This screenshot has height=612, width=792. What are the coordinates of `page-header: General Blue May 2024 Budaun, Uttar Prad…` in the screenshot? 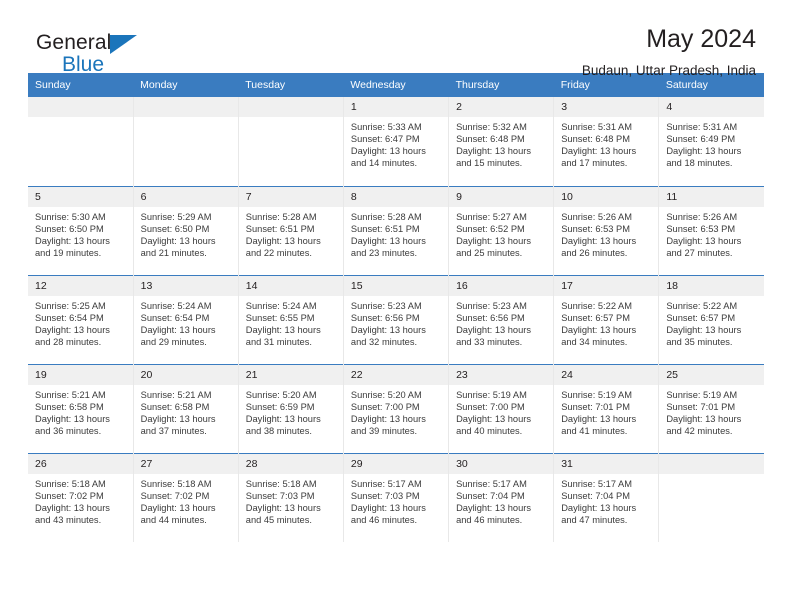 It's located at (396, 38).